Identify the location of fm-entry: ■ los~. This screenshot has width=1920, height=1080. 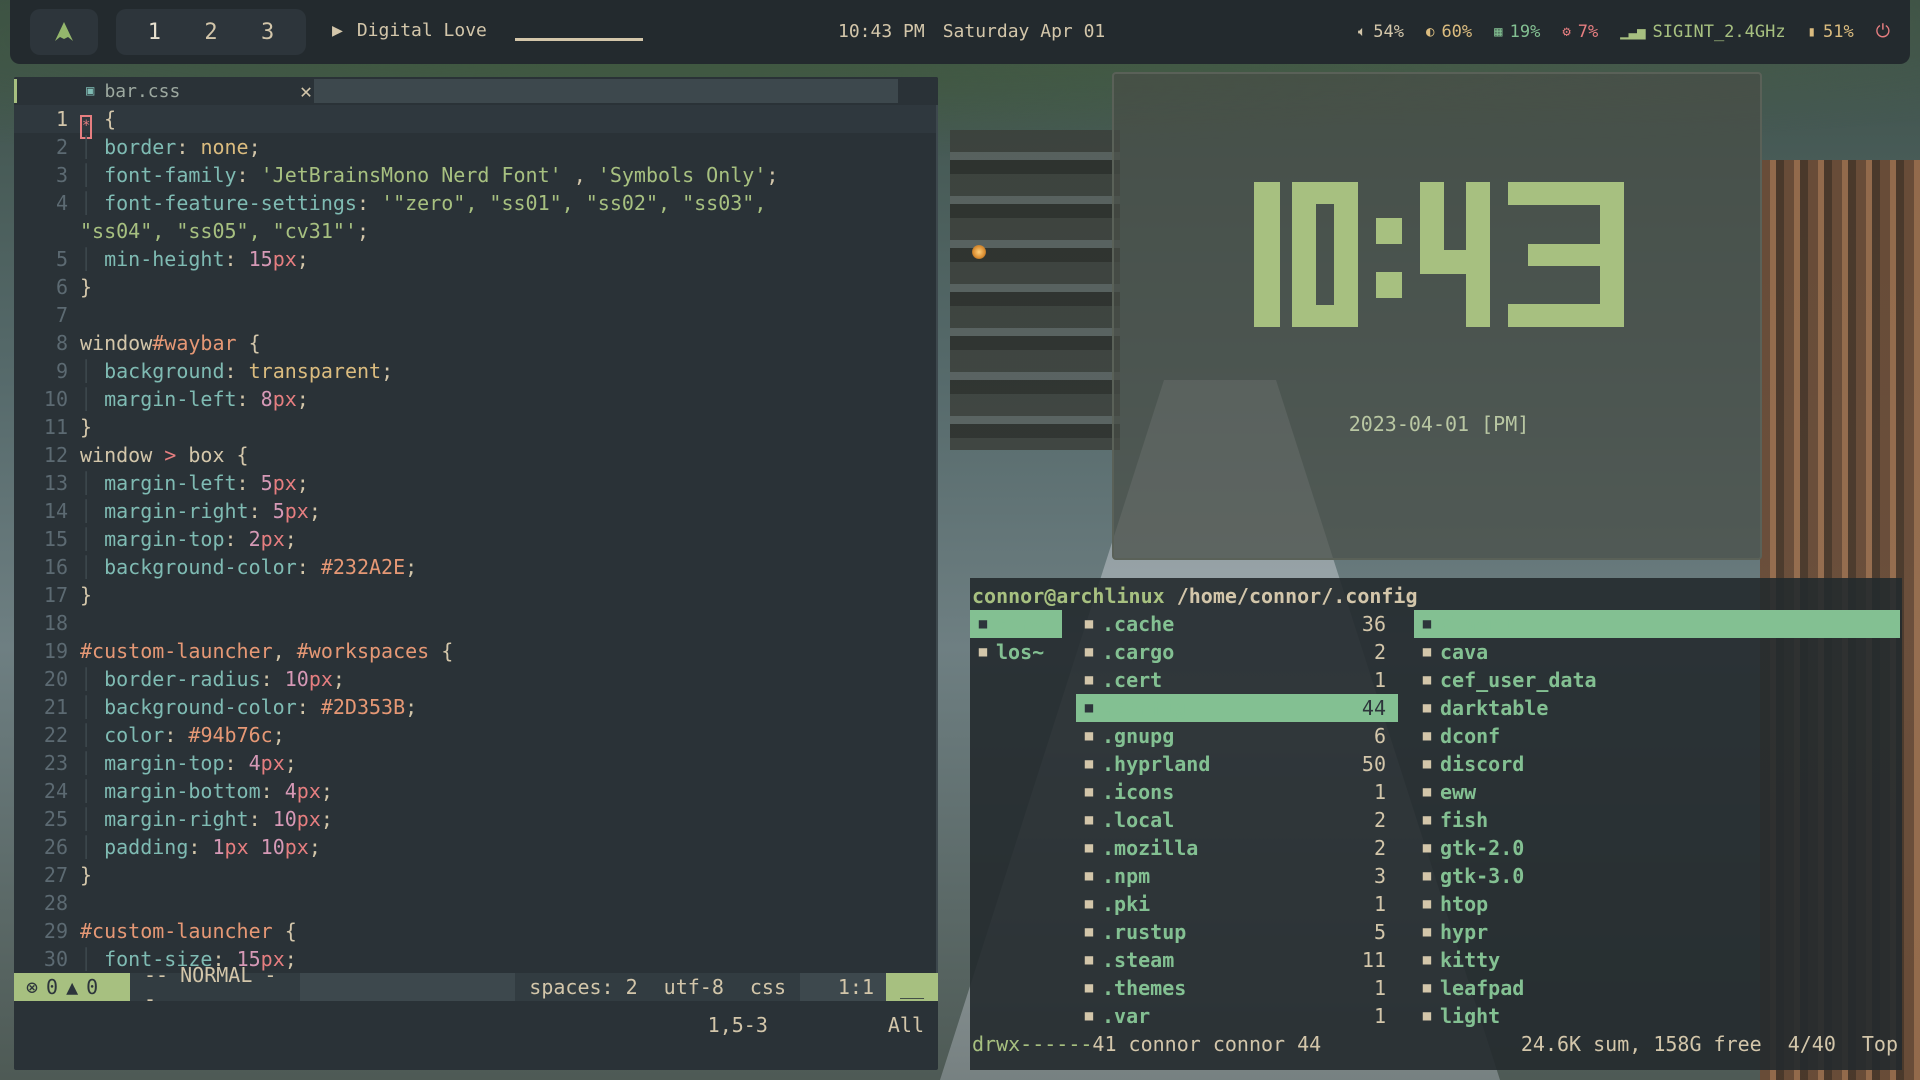
(1016, 652).